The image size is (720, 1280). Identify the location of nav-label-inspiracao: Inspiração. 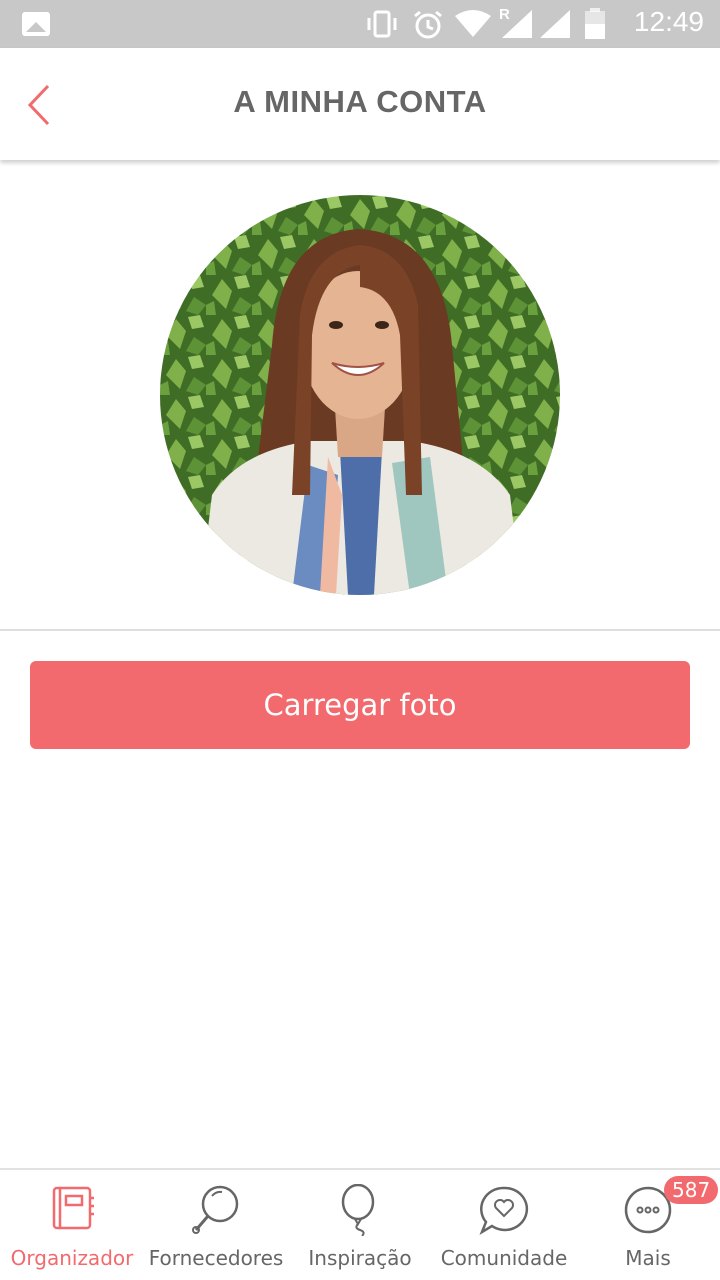
(360, 1258).